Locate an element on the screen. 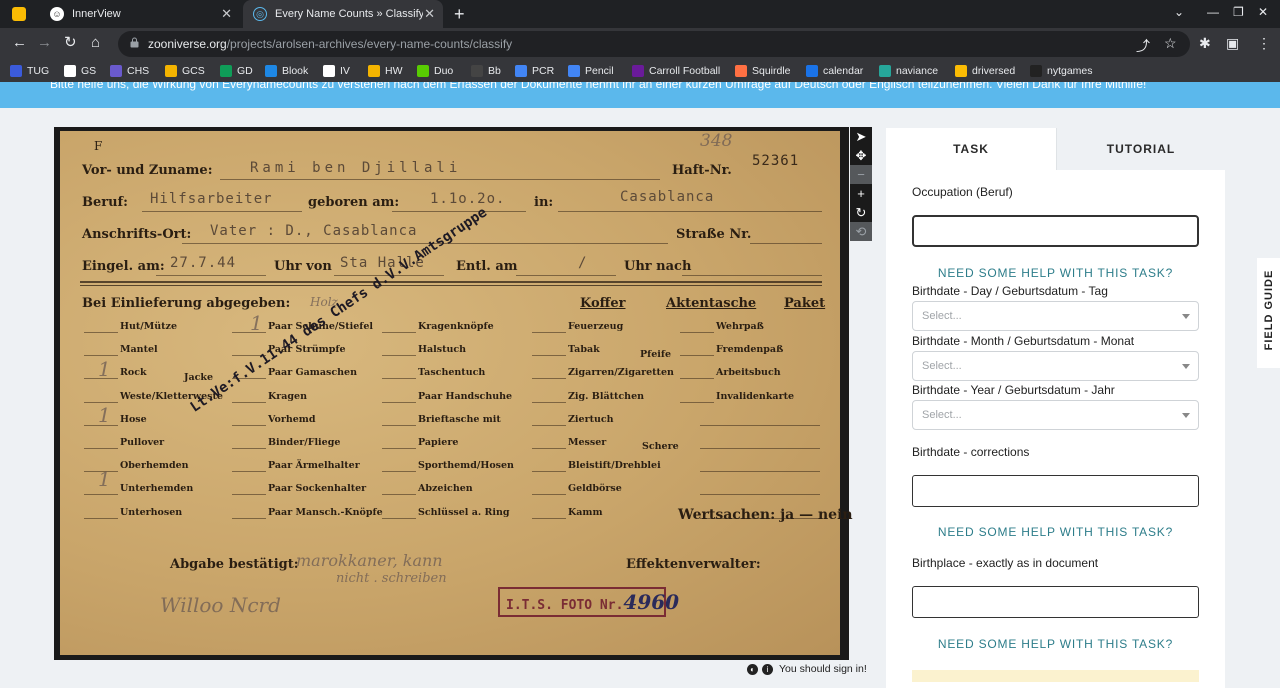  signin-text: You should sign in! is located at coordinates (823, 669).